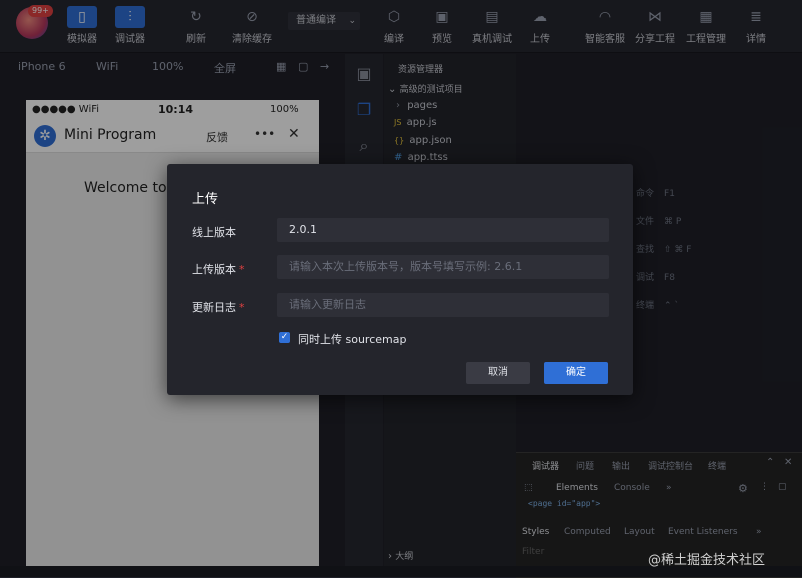 The width and height of the screenshot is (802, 578). I want to click on feedback-link: 反馈, so click(217, 137).